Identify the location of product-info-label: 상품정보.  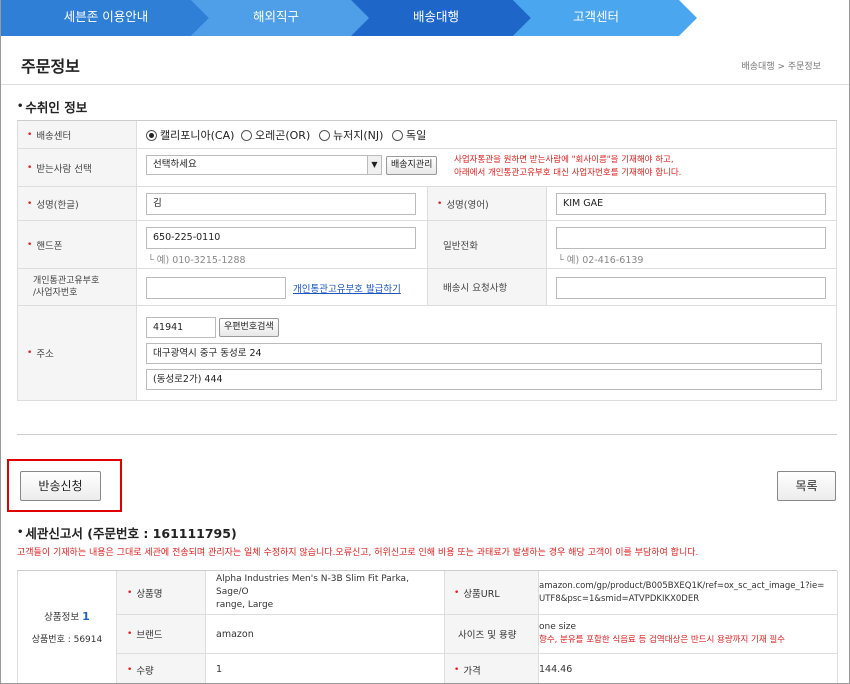
(62, 617).